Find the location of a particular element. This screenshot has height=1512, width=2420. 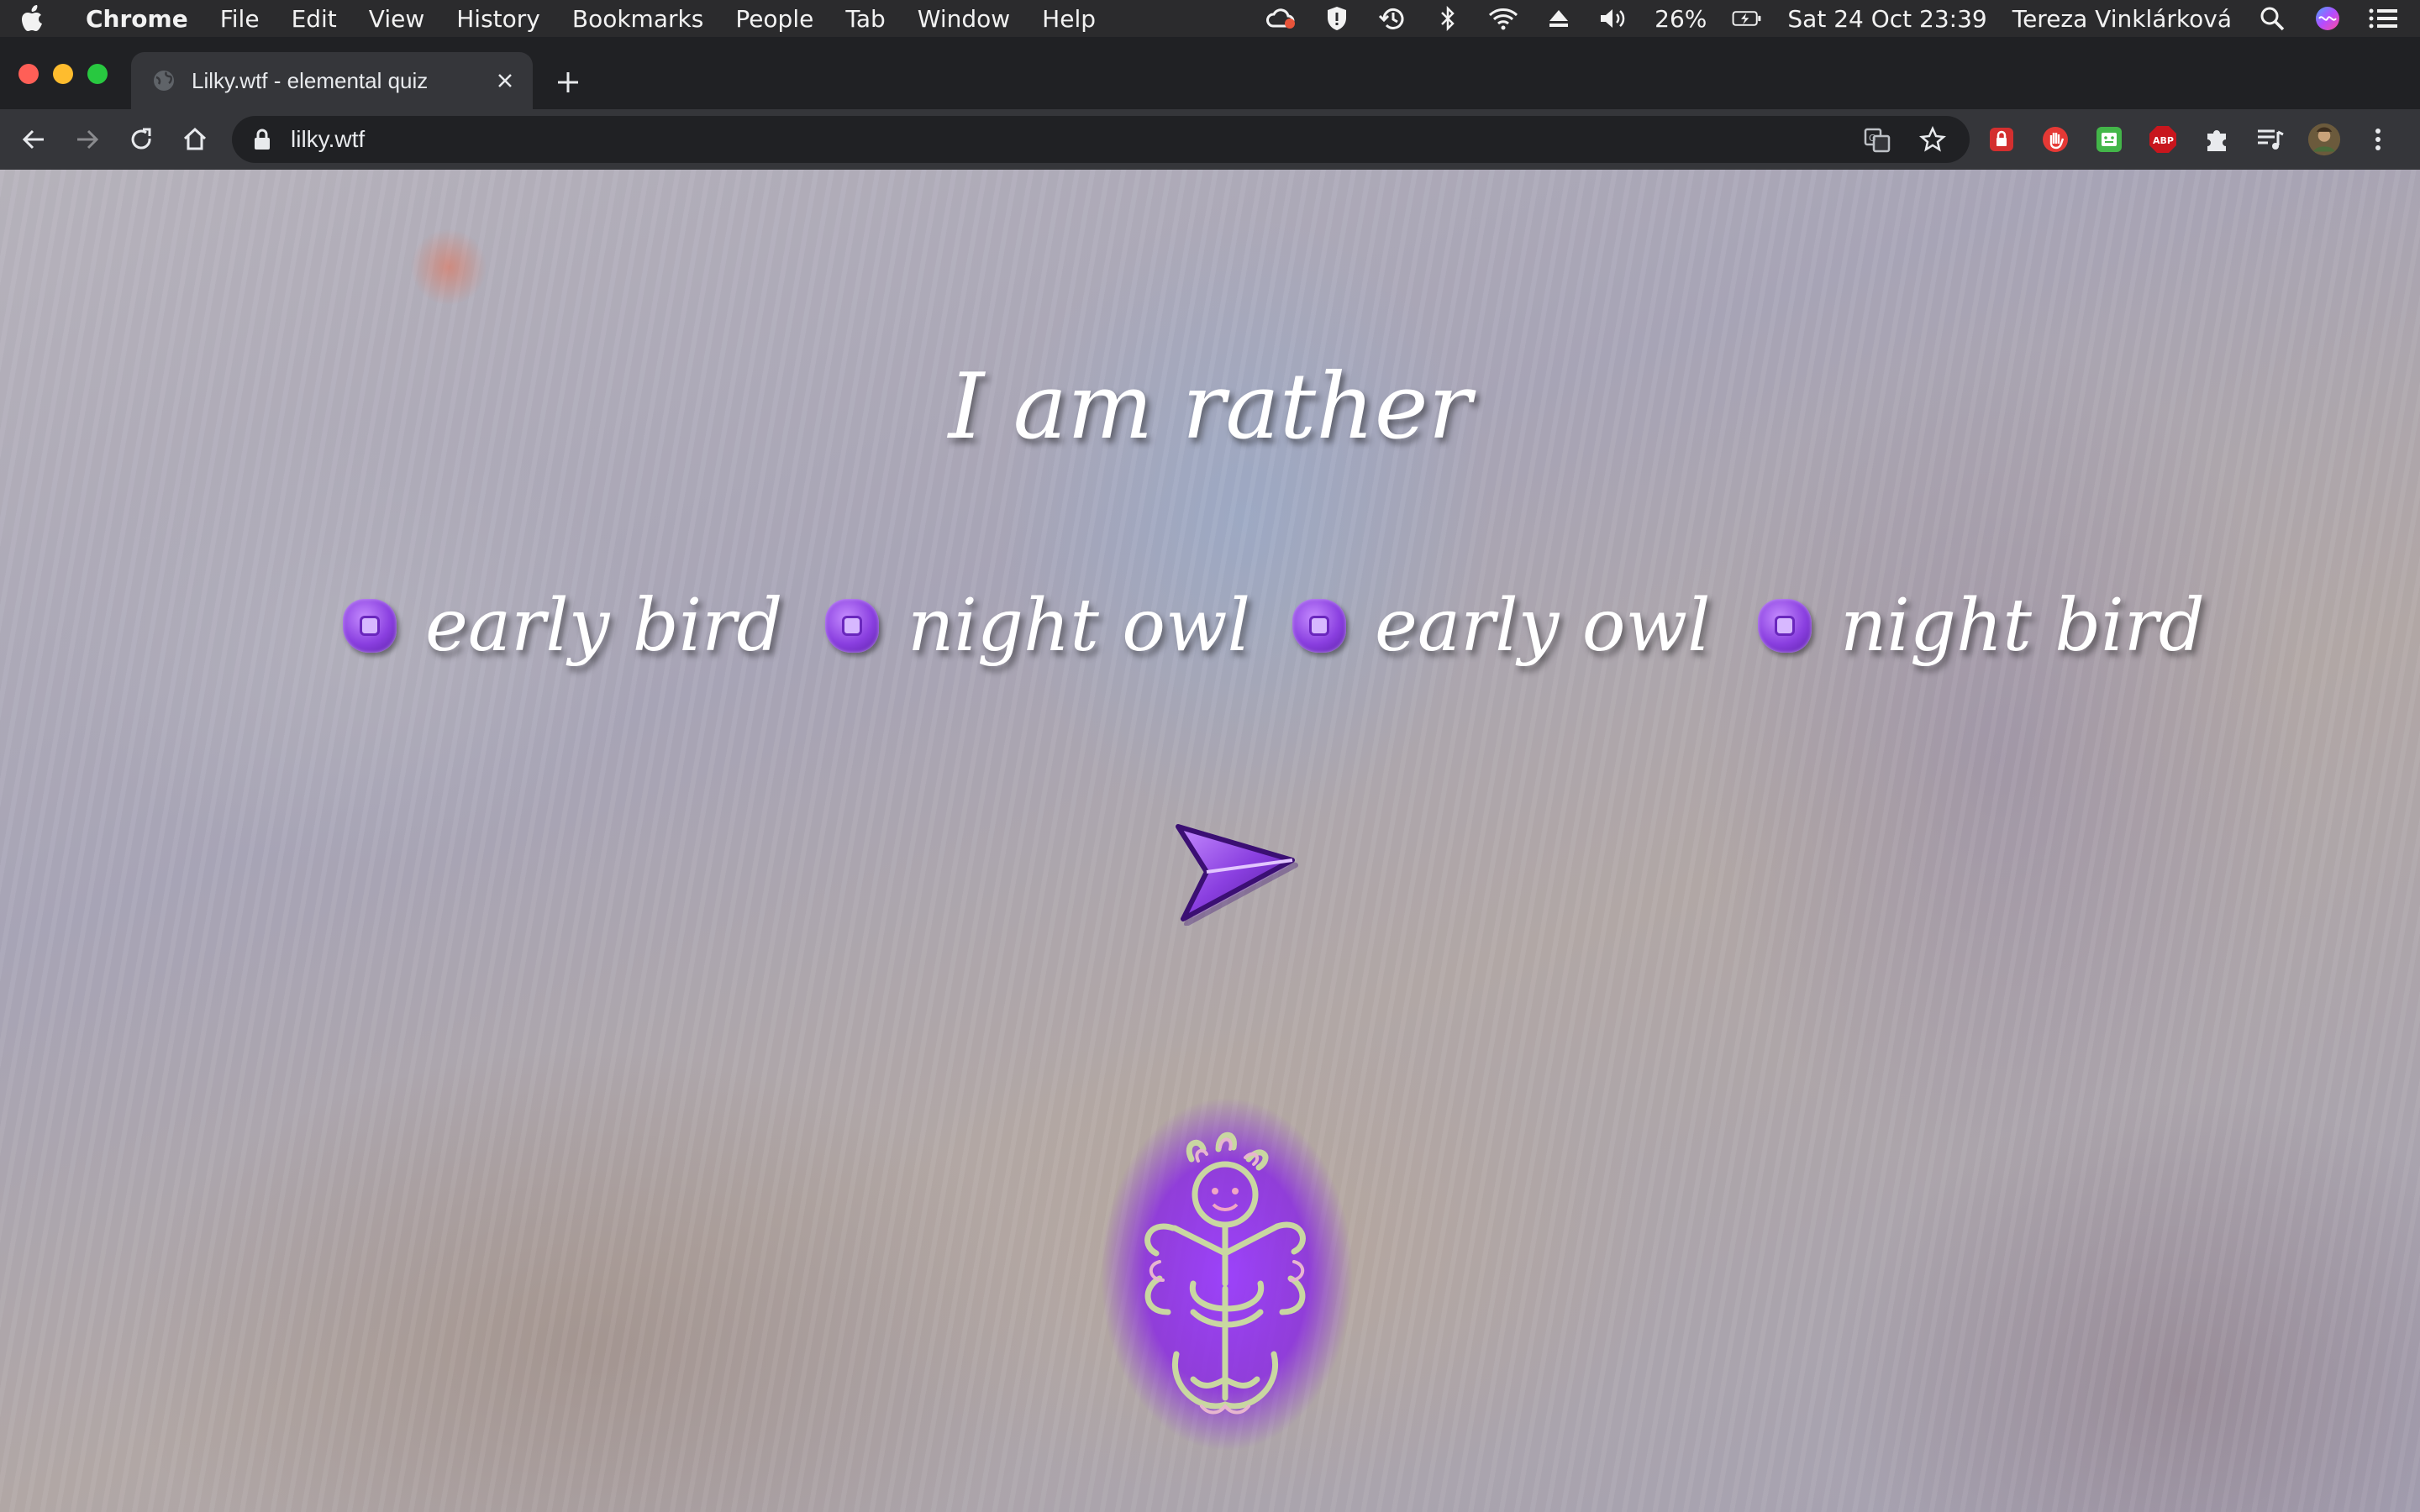

stop-hand-extension-icon is located at coordinates (2055, 139).